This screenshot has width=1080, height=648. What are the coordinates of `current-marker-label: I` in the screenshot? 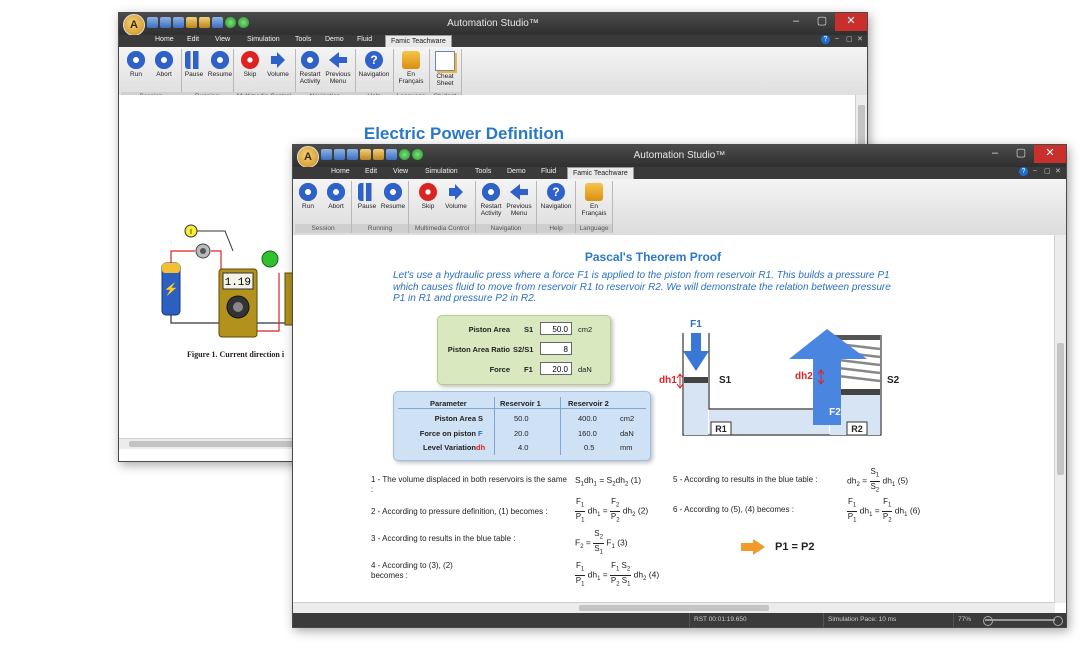 It's located at (191, 232).